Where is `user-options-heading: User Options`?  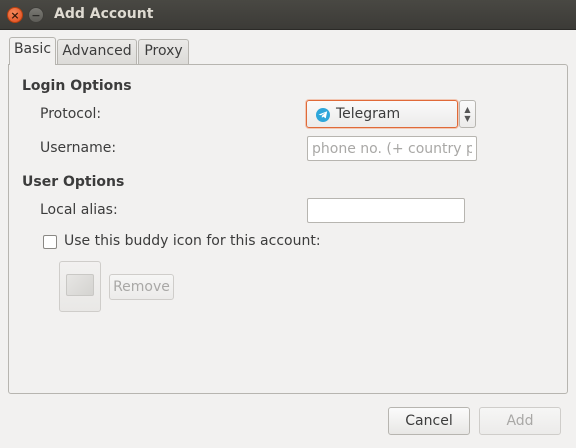
user-options-heading: User Options is located at coordinates (73, 182).